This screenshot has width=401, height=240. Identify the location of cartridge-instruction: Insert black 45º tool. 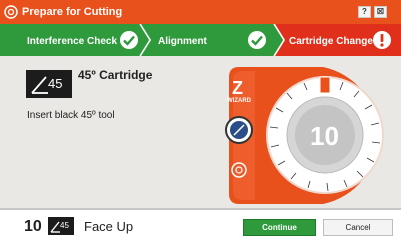
(71, 115).